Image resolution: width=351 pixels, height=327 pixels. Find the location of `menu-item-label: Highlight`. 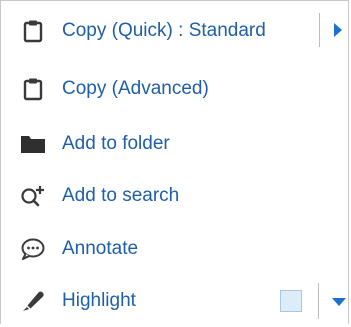

menu-item-label: Highlight is located at coordinates (99, 300).